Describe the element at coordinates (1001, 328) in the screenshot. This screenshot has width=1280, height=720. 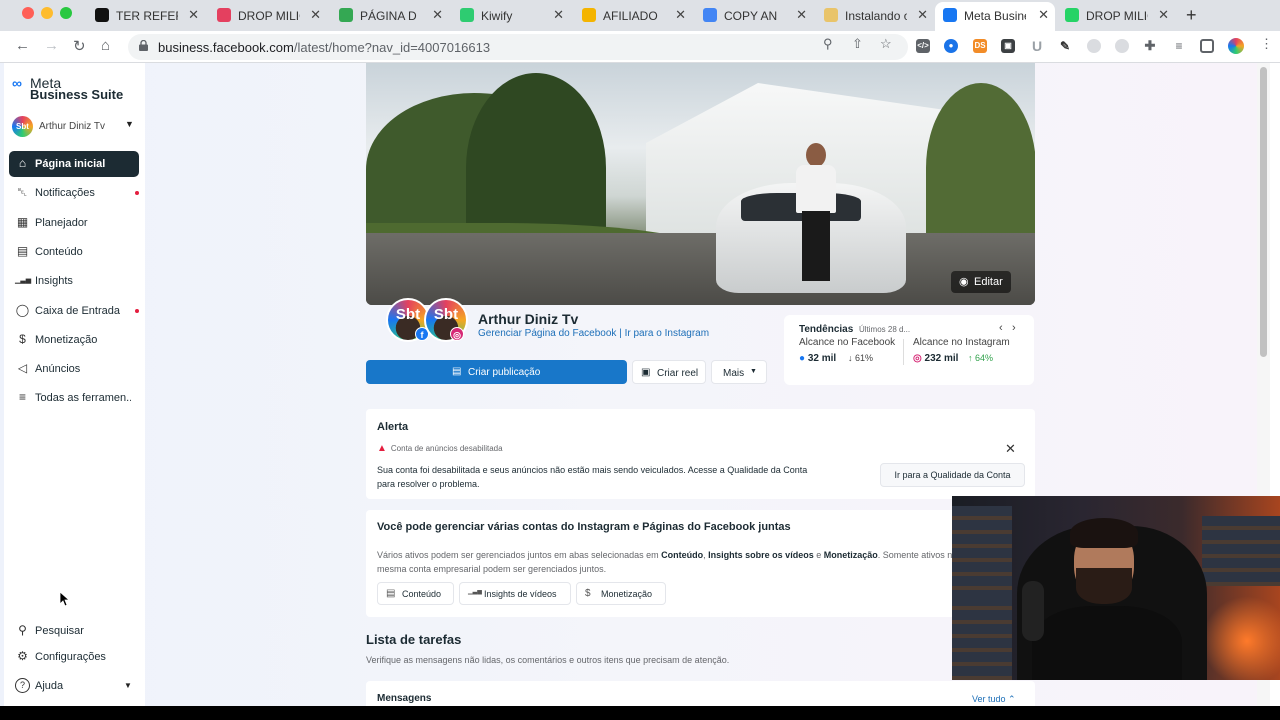
I see `chevron-left-icon: ‹` at that location.